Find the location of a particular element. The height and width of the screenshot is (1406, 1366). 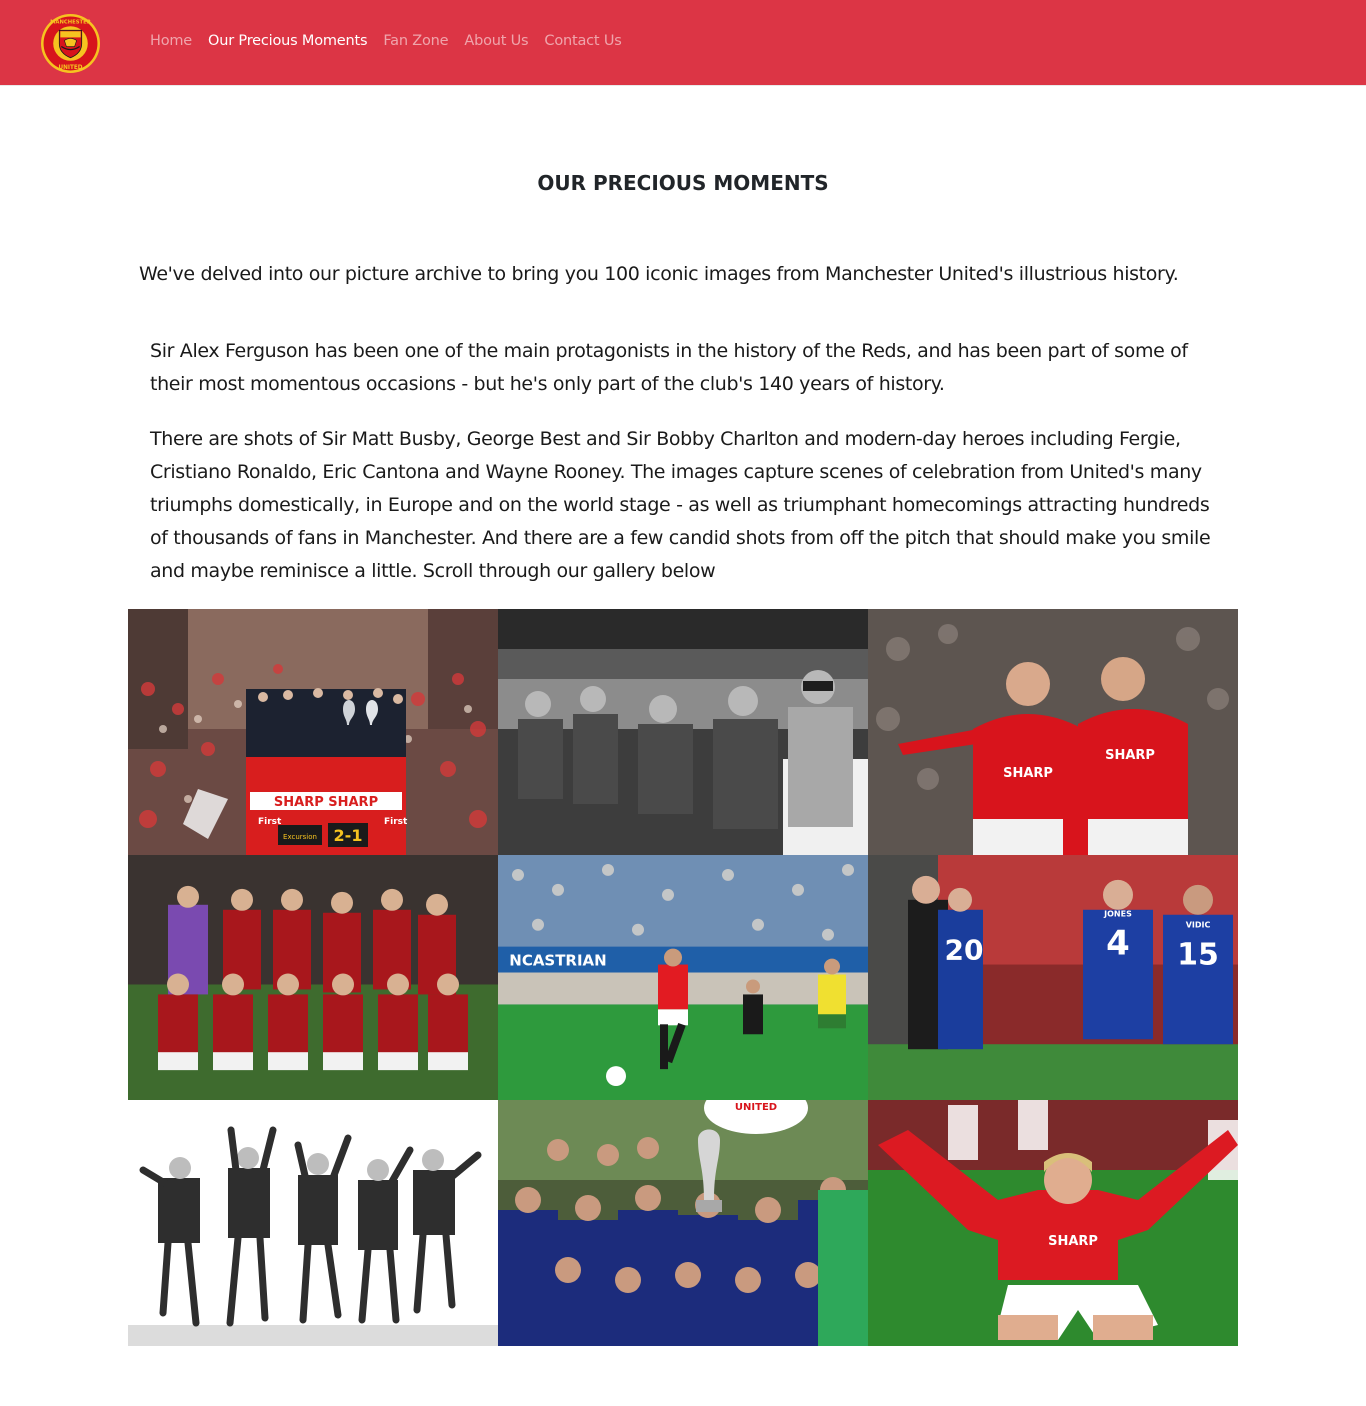

shirt-number-4: 4 is located at coordinates (1118, 944).